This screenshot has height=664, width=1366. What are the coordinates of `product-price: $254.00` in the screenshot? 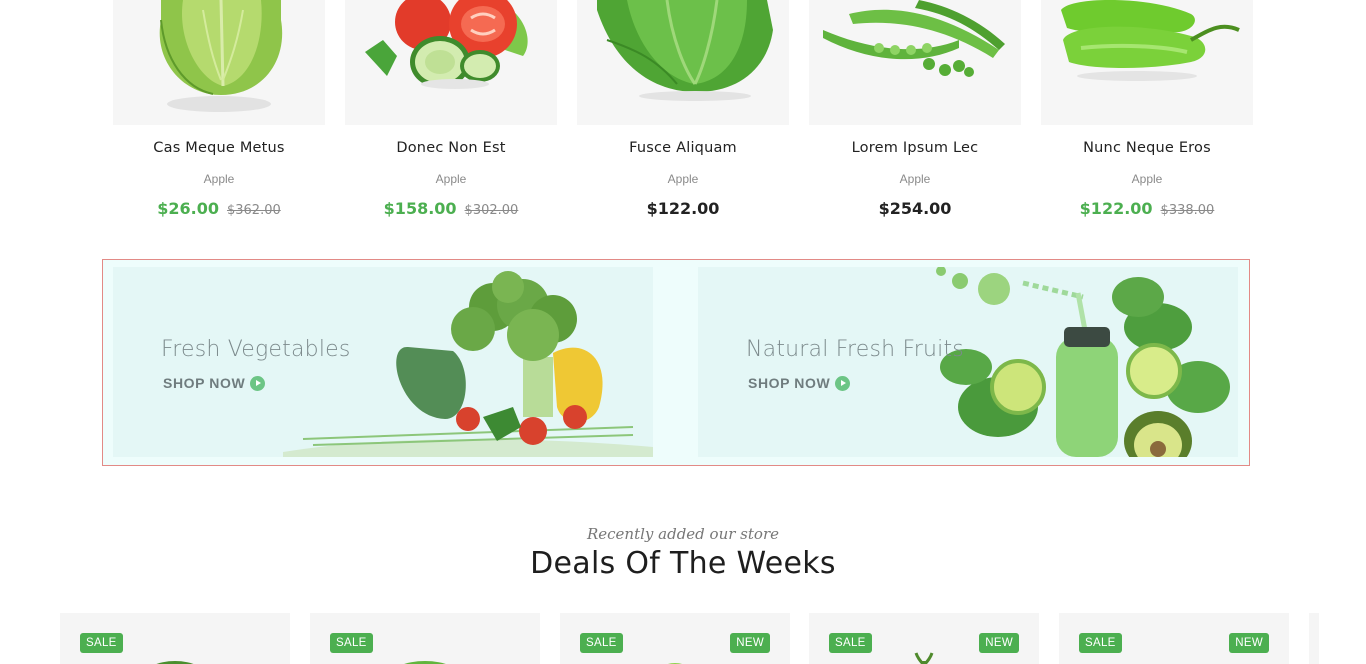 It's located at (915, 209).